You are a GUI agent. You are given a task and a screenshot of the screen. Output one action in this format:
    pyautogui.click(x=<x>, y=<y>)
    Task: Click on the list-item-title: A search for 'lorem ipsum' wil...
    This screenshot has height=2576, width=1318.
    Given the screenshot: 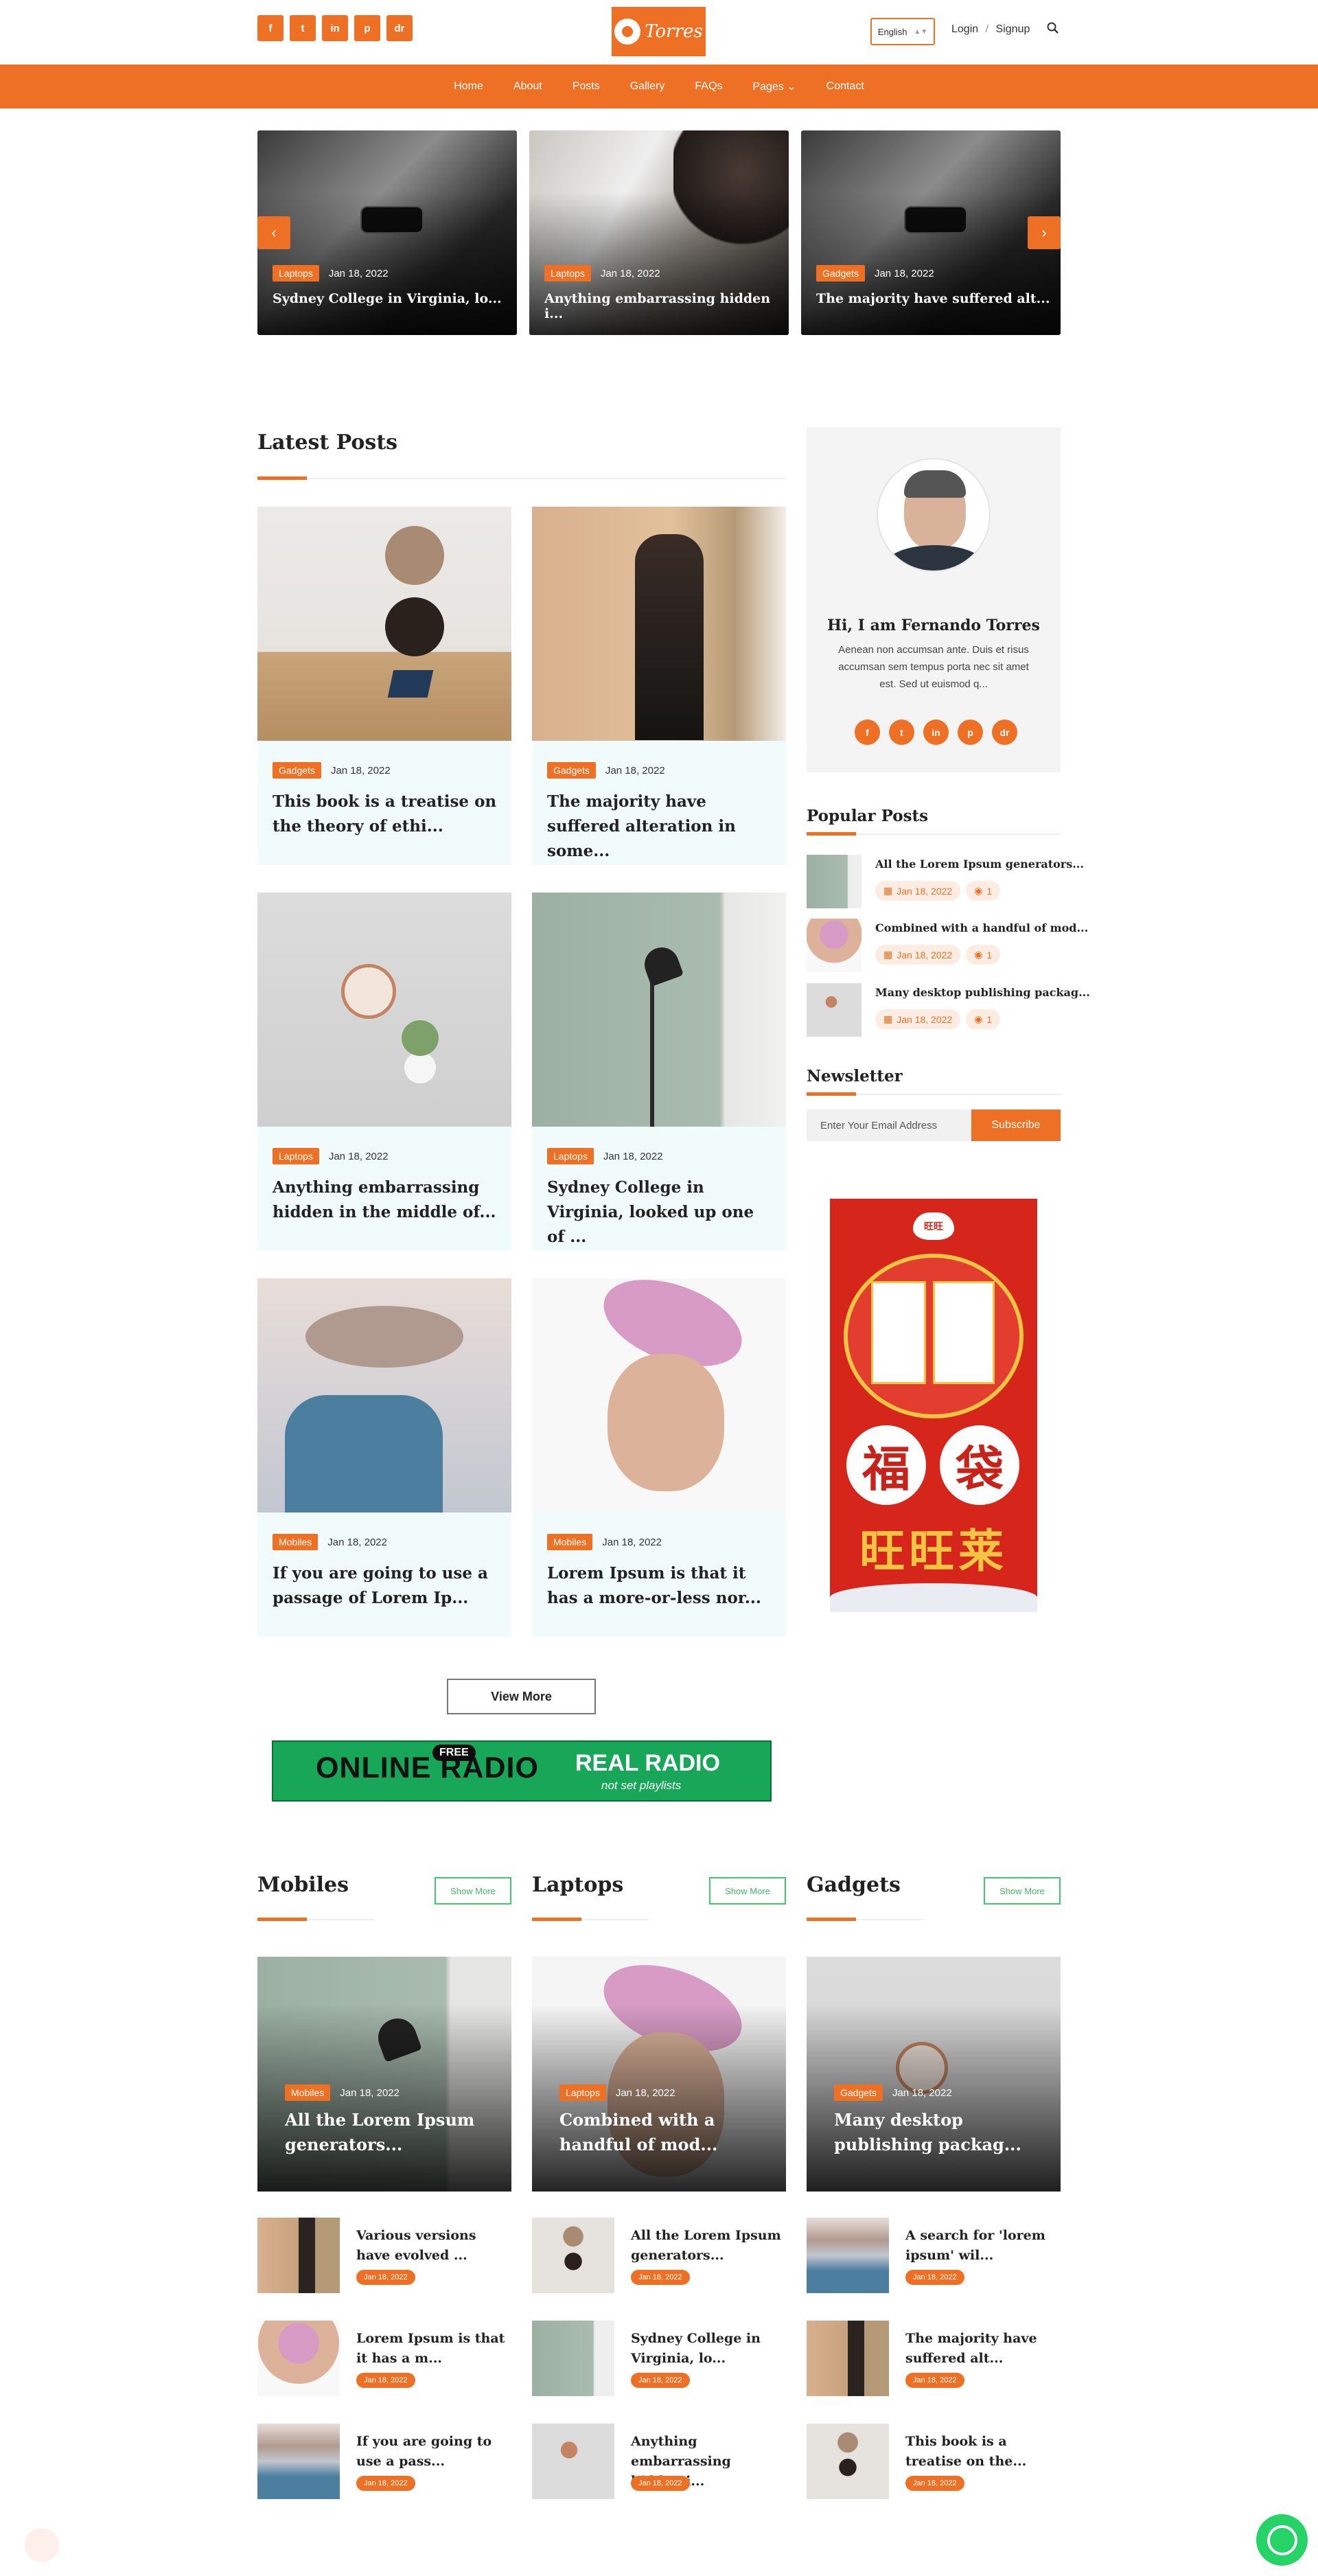 What is the action you would take?
    pyautogui.click(x=980, y=2246)
    